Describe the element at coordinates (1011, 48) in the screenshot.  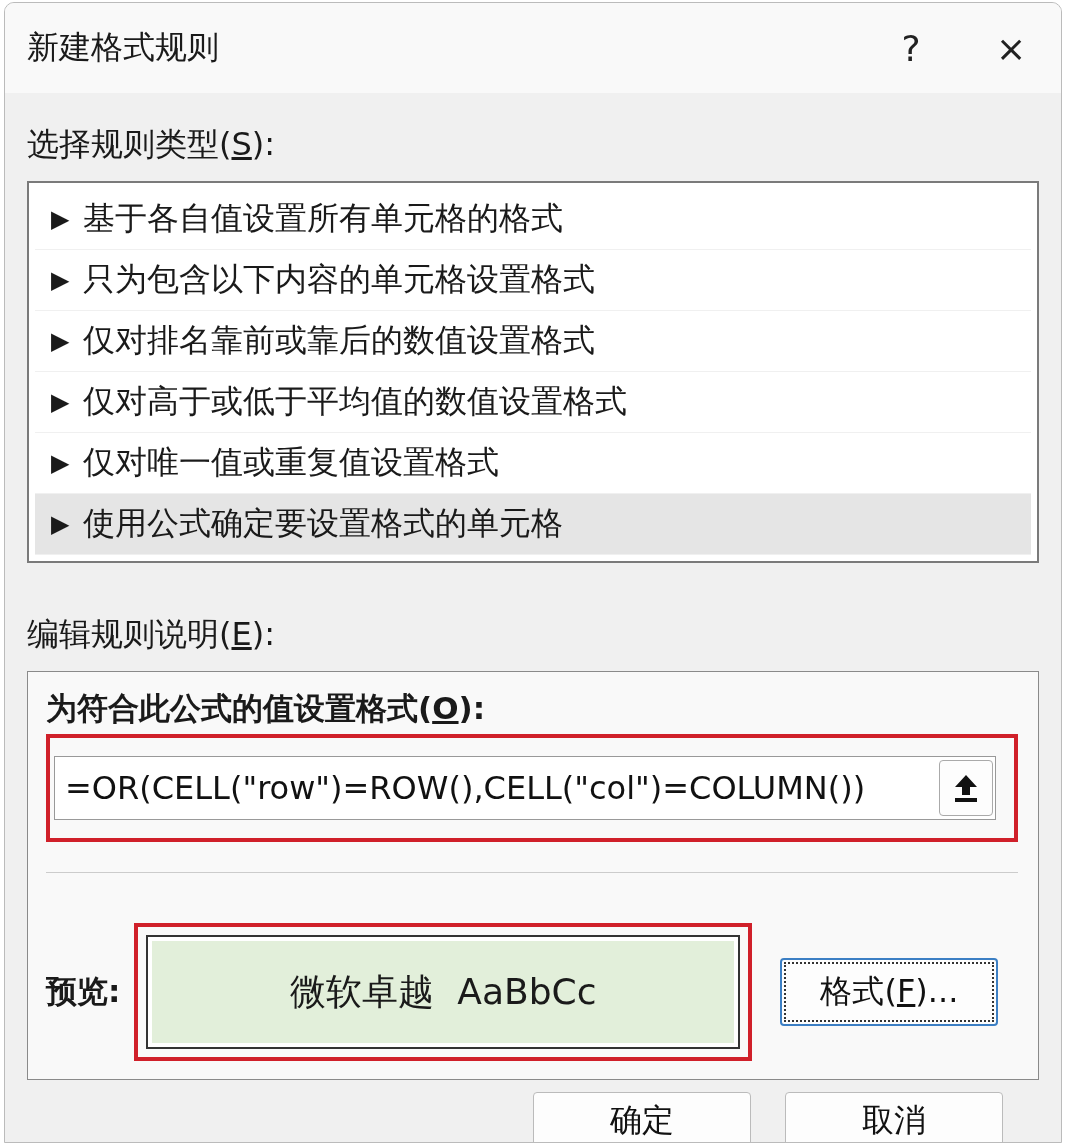
I see `close-button: ×` at that location.